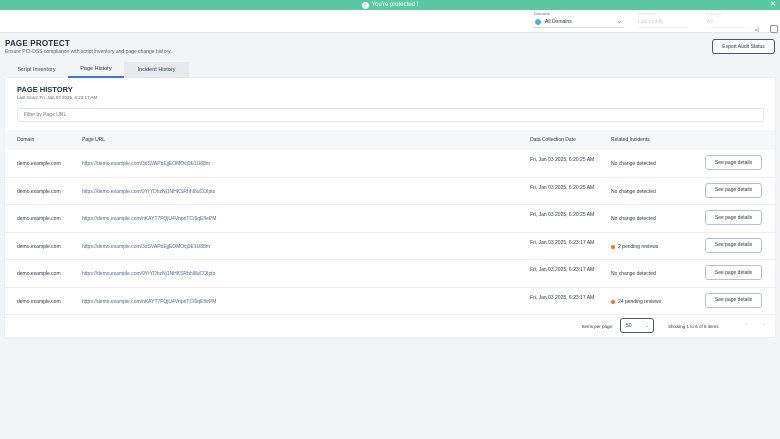 The image size is (780, 439). What do you see at coordinates (743, 46) in the screenshot?
I see `export-audit-status-button: Export Audit Status` at bounding box center [743, 46].